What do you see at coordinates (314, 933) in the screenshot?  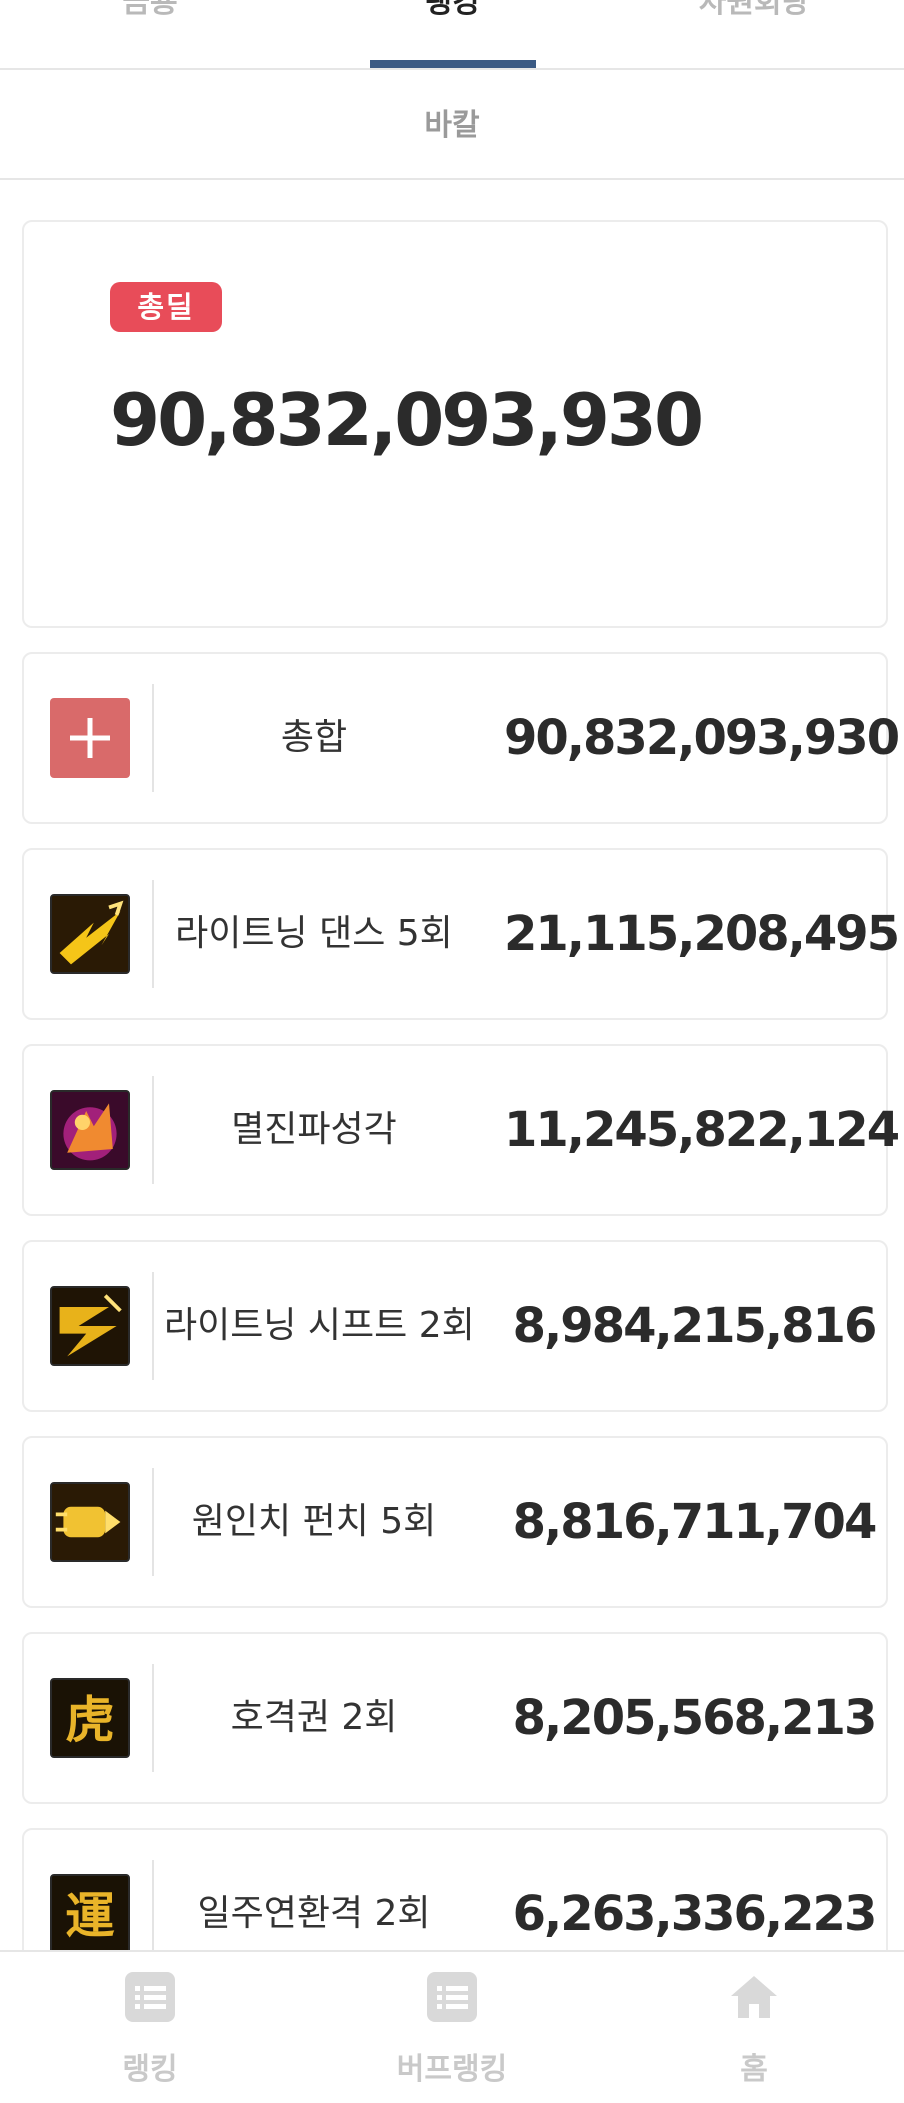 I see `skill-name: 라이트닝 댄스 5회` at bounding box center [314, 933].